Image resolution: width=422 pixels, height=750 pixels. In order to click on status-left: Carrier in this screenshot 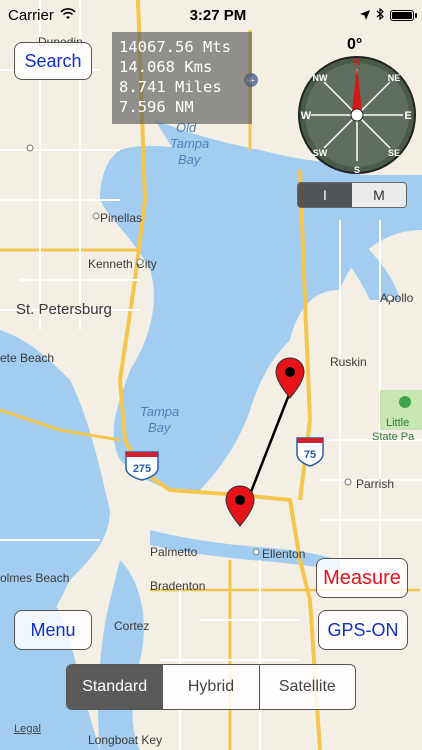, I will do `click(42, 15)`.